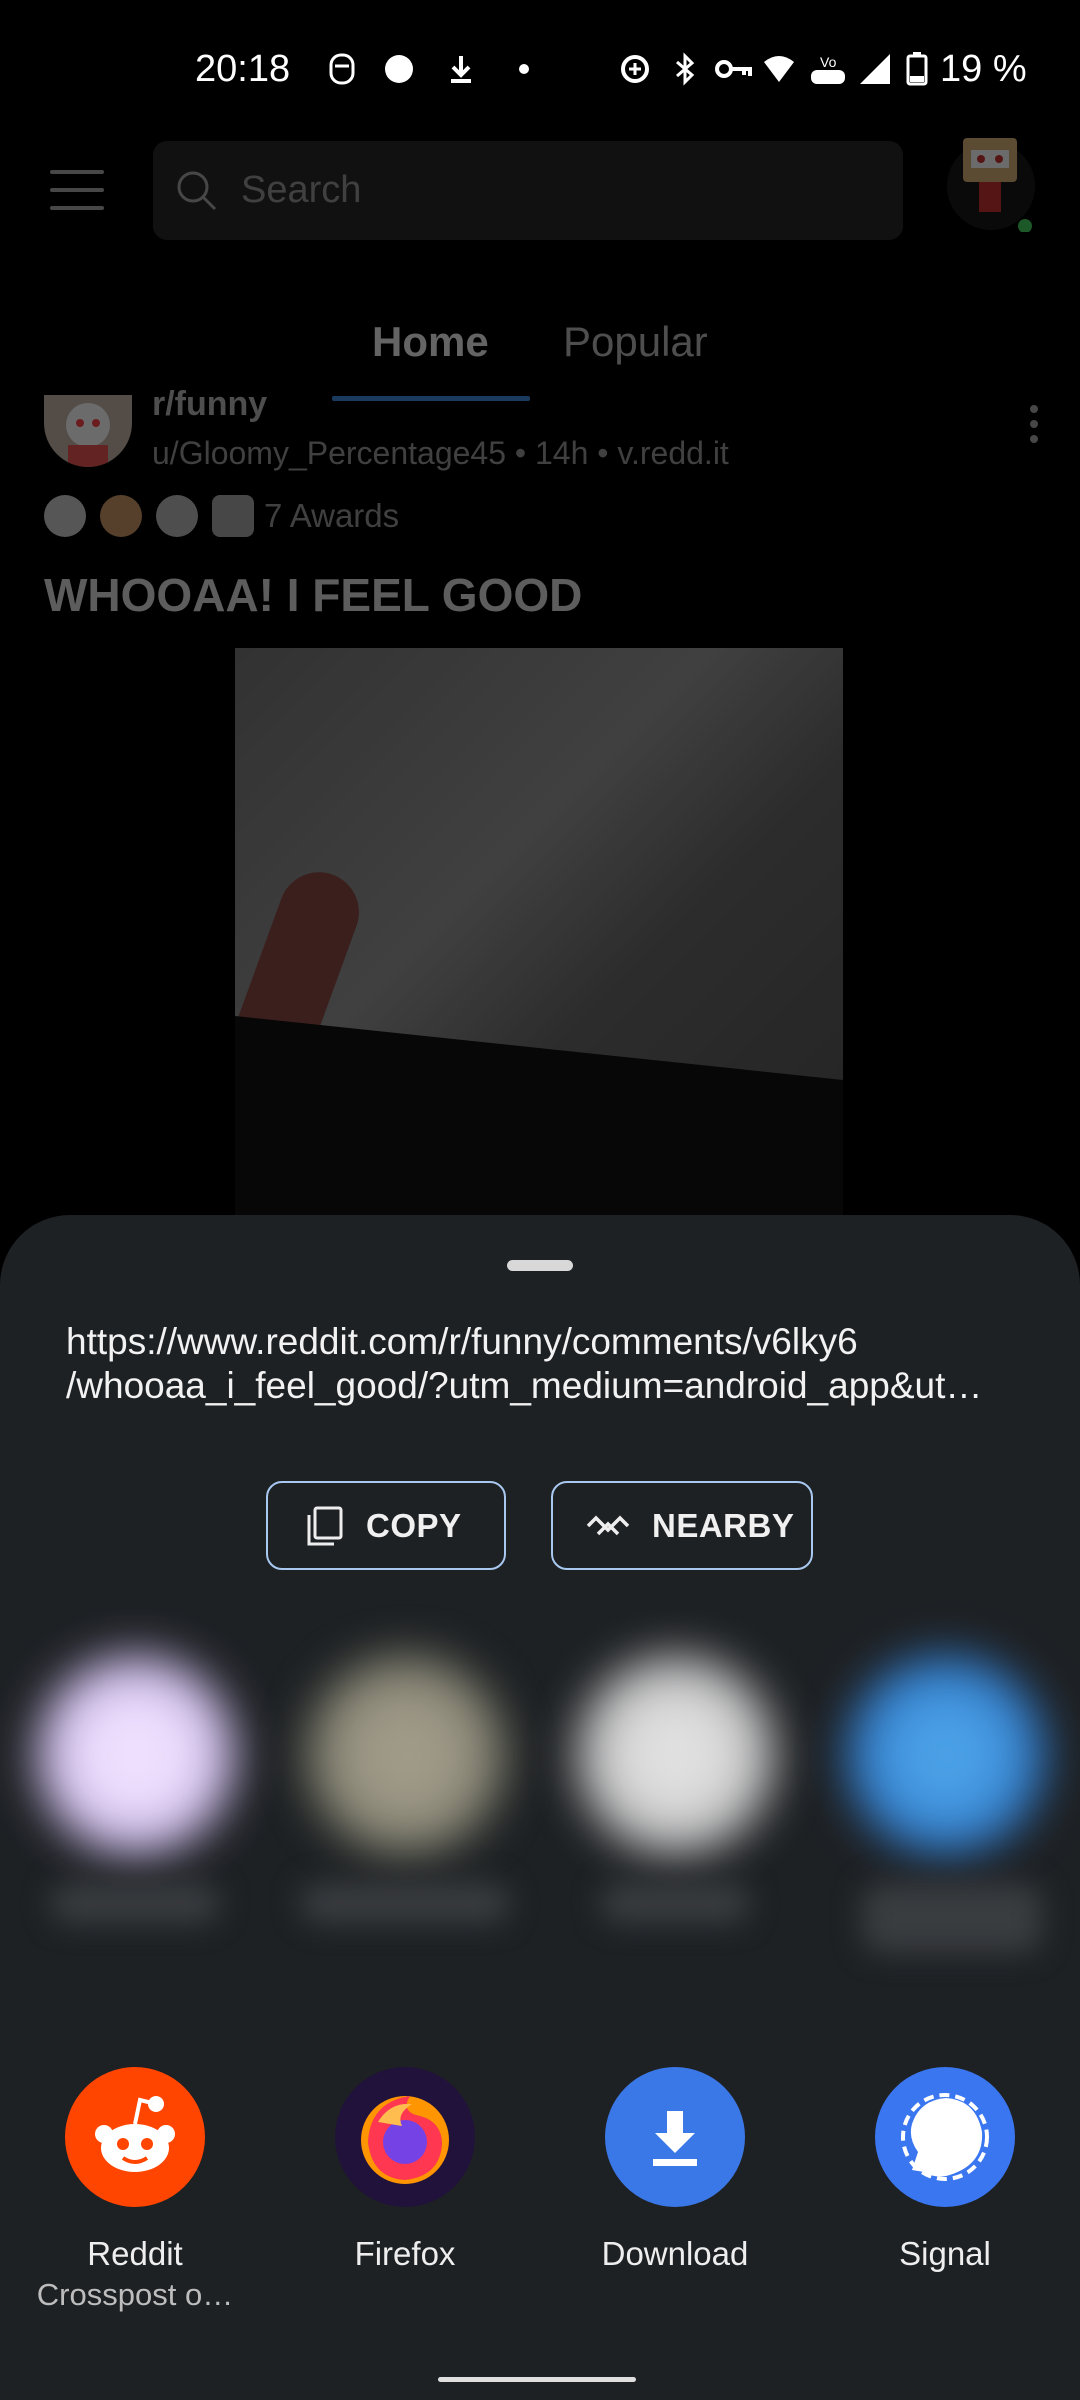 The width and height of the screenshot is (1080, 2400). What do you see at coordinates (917, 69) in the screenshot?
I see `battery-icon` at bounding box center [917, 69].